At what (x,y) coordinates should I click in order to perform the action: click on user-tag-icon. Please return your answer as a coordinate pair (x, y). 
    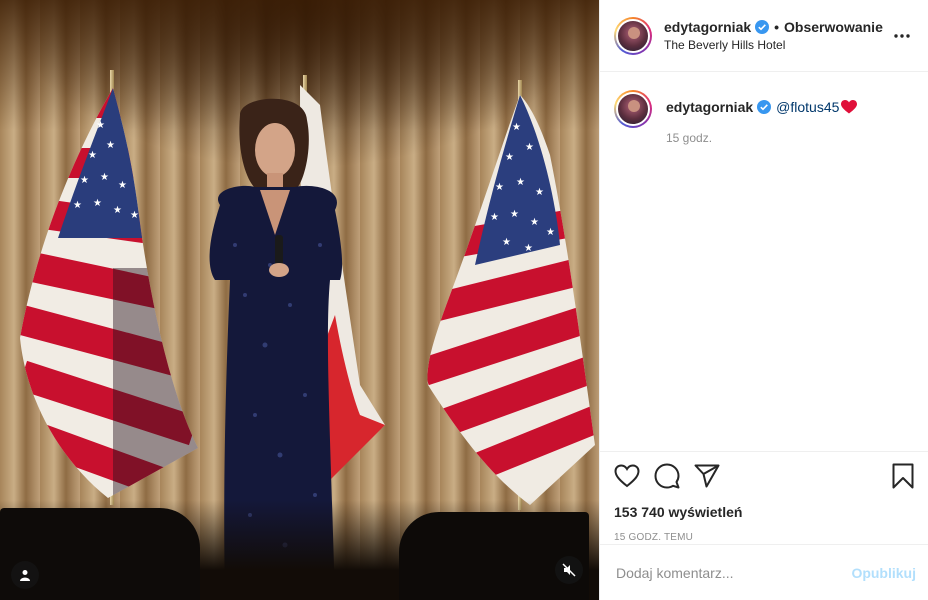
    Looking at the image, I should click on (25, 575).